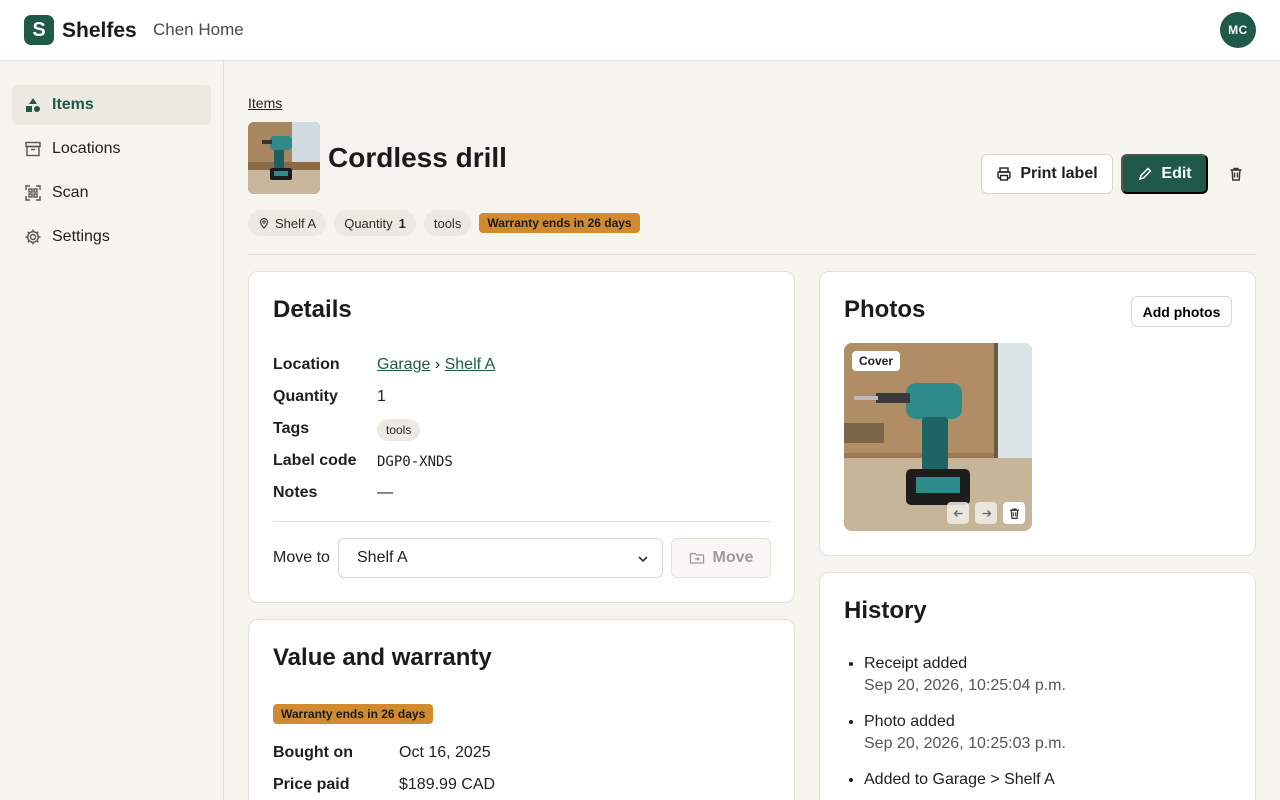  I want to click on sidebar-item-locations: Locations, so click(111, 149).